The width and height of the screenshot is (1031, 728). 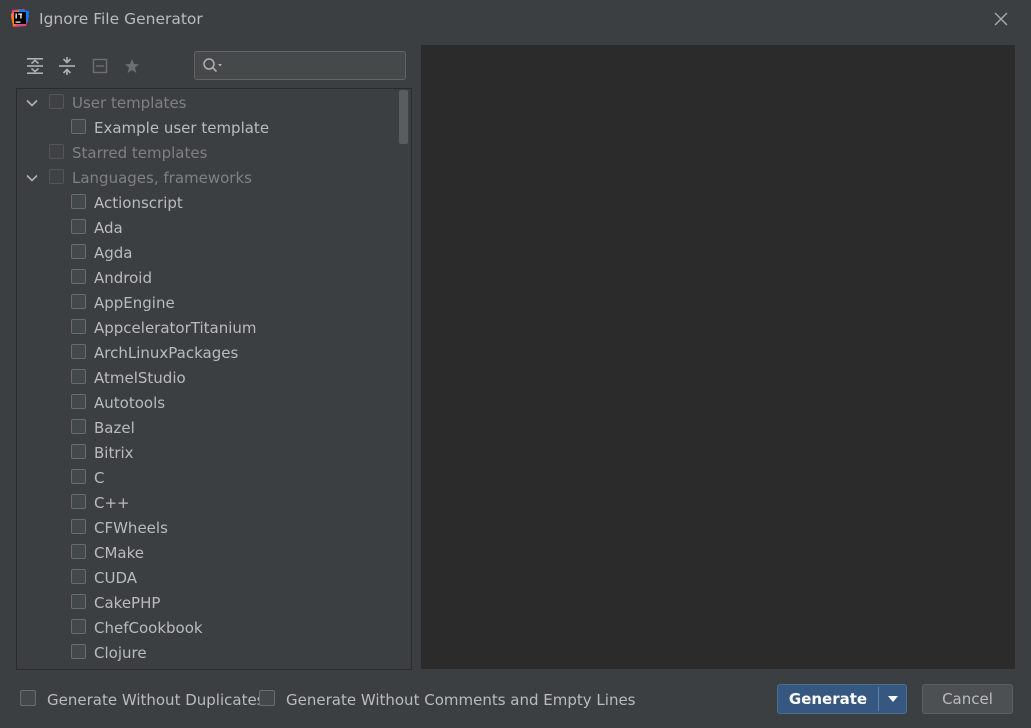 What do you see at coordinates (99, 478) in the screenshot?
I see `template-label: C` at bounding box center [99, 478].